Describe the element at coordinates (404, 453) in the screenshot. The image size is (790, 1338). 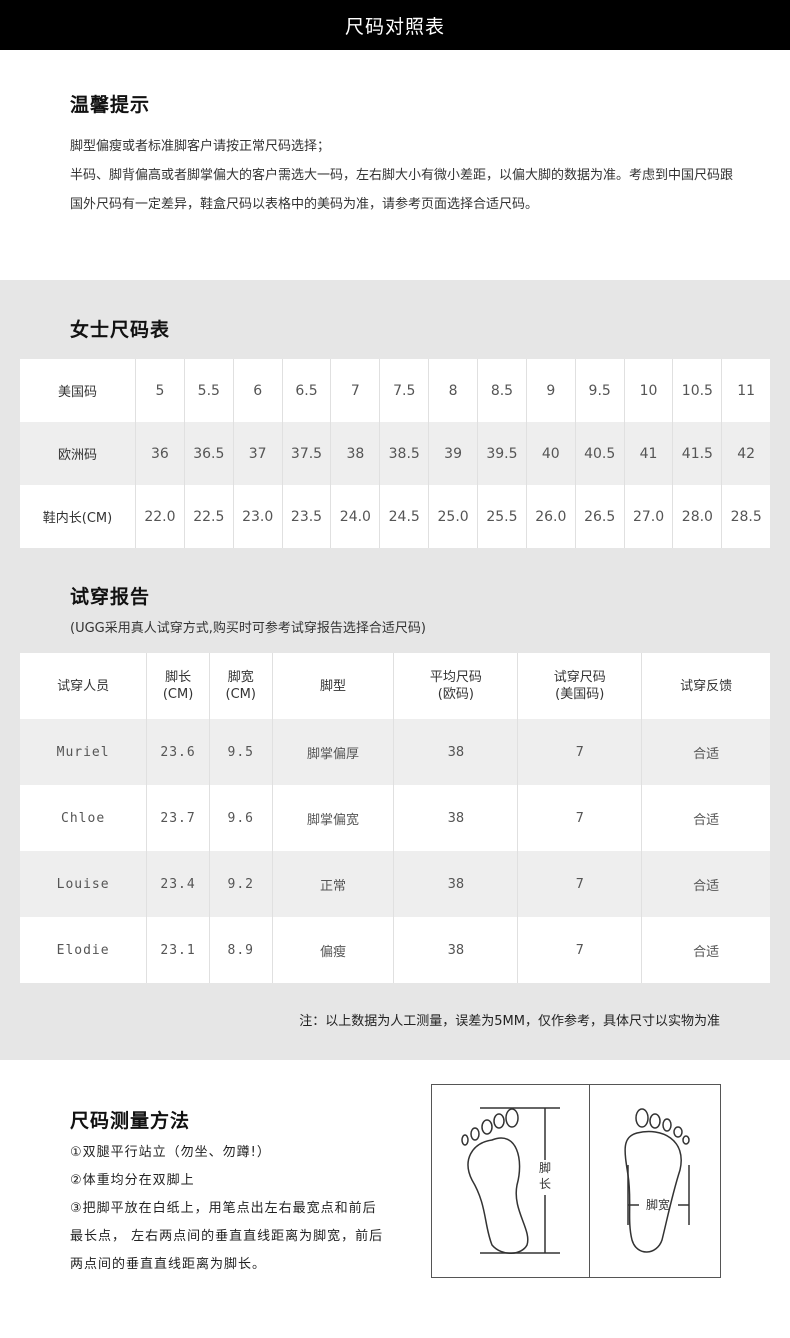
I see `size-cell: 38.5` at that location.